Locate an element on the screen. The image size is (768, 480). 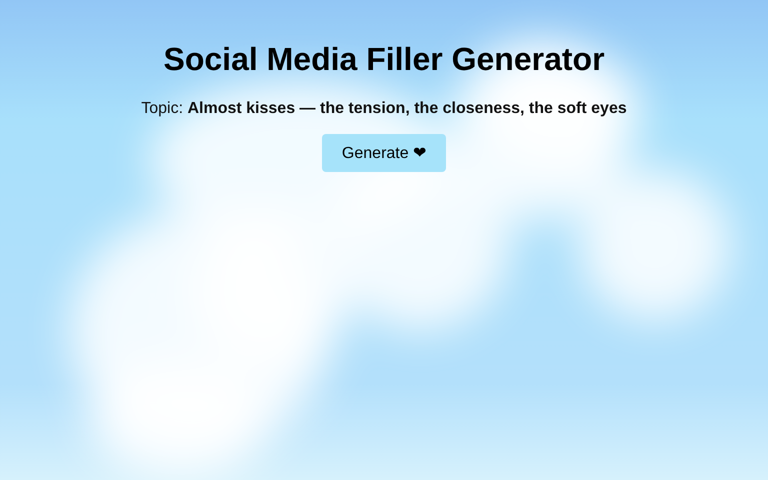
topic-text: Topic: Almost kisses — the tension, the closeness, the soft eyes is located at coordinates (384, 109).